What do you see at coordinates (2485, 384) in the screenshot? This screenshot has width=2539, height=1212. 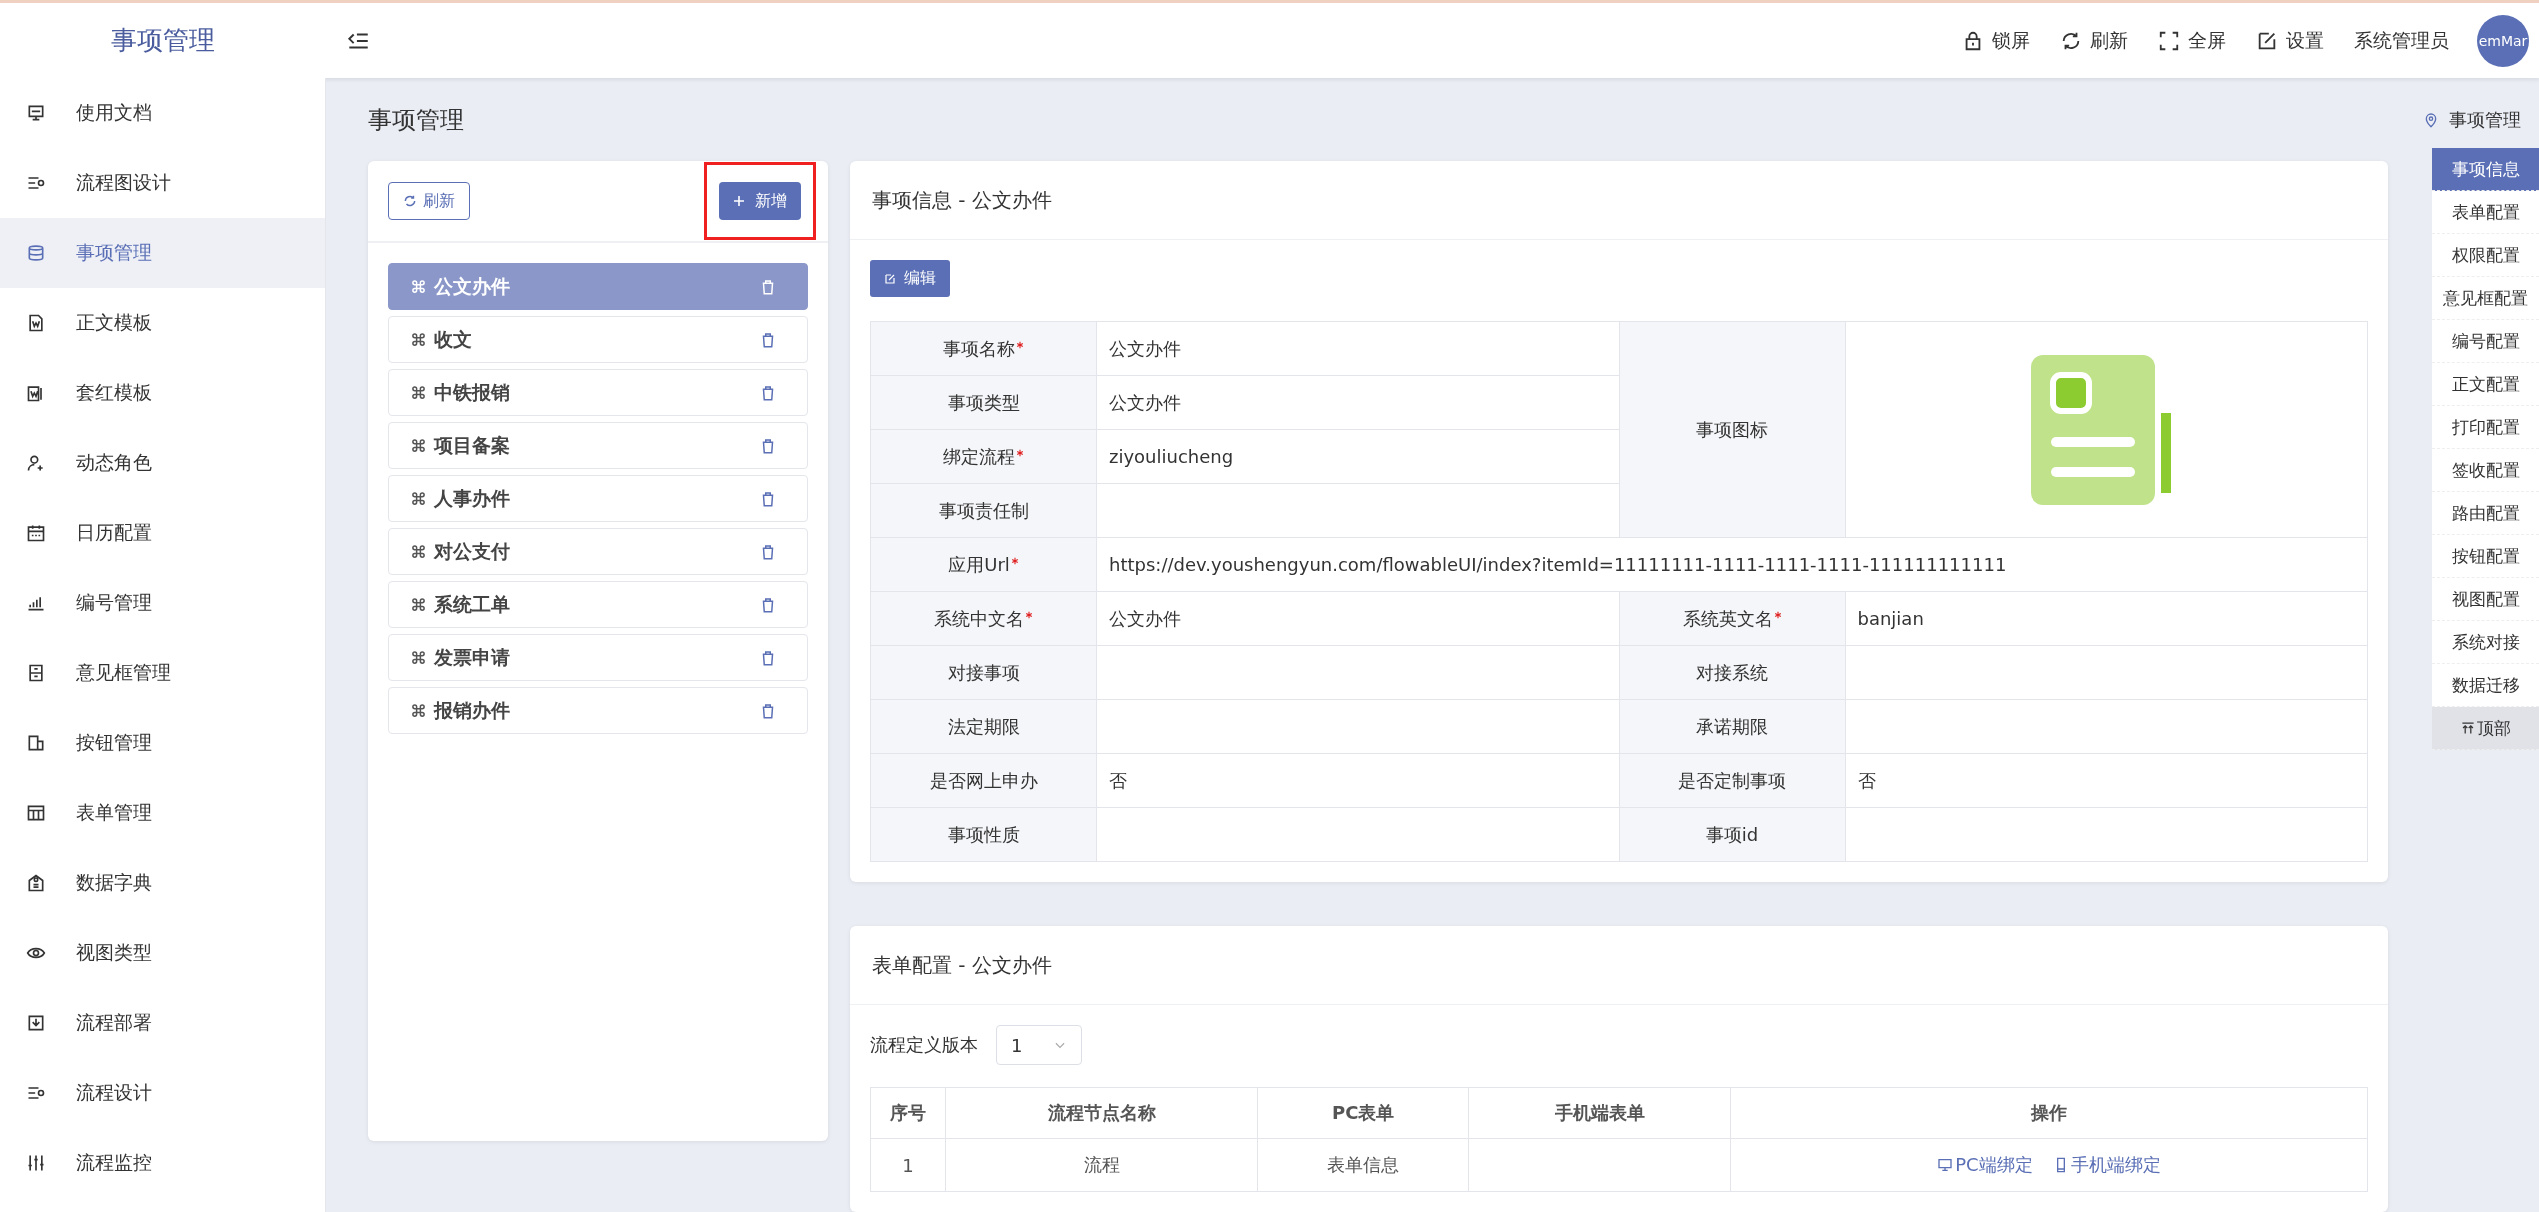 I see `section-nav-item: 正文配置` at bounding box center [2485, 384].